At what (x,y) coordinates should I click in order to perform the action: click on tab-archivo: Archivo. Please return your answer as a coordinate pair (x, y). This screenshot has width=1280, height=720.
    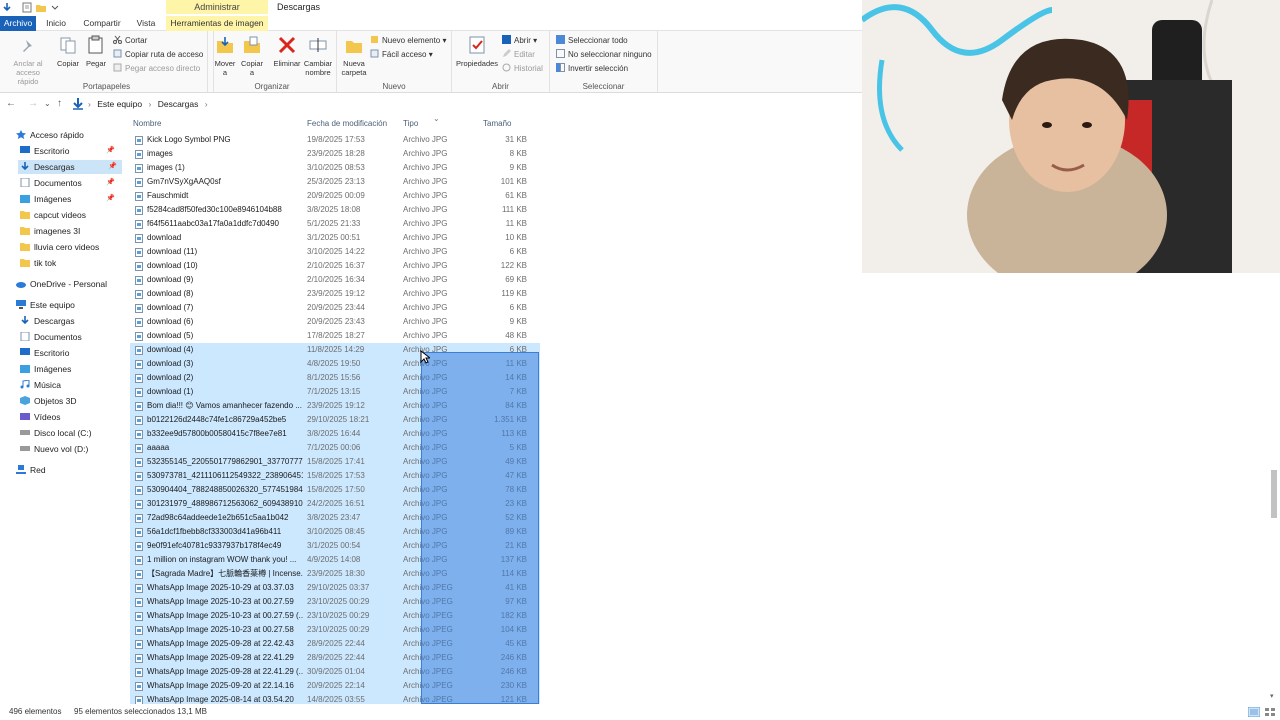
    Looking at the image, I should click on (18, 23).